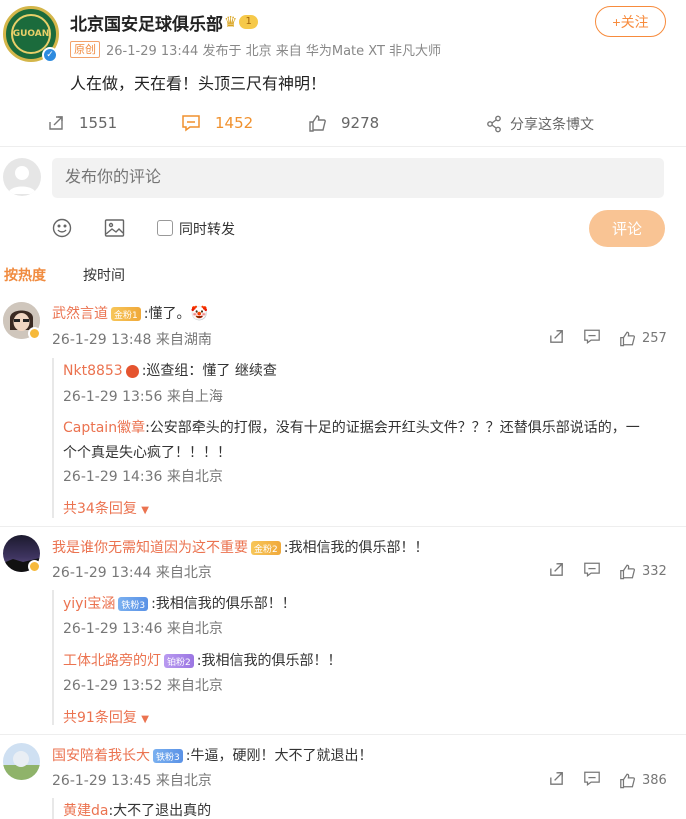 The height and width of the screenshot is (819, 686). I want to click on comment-text: :我相信我的俱乐部！！, so click(356, 548).